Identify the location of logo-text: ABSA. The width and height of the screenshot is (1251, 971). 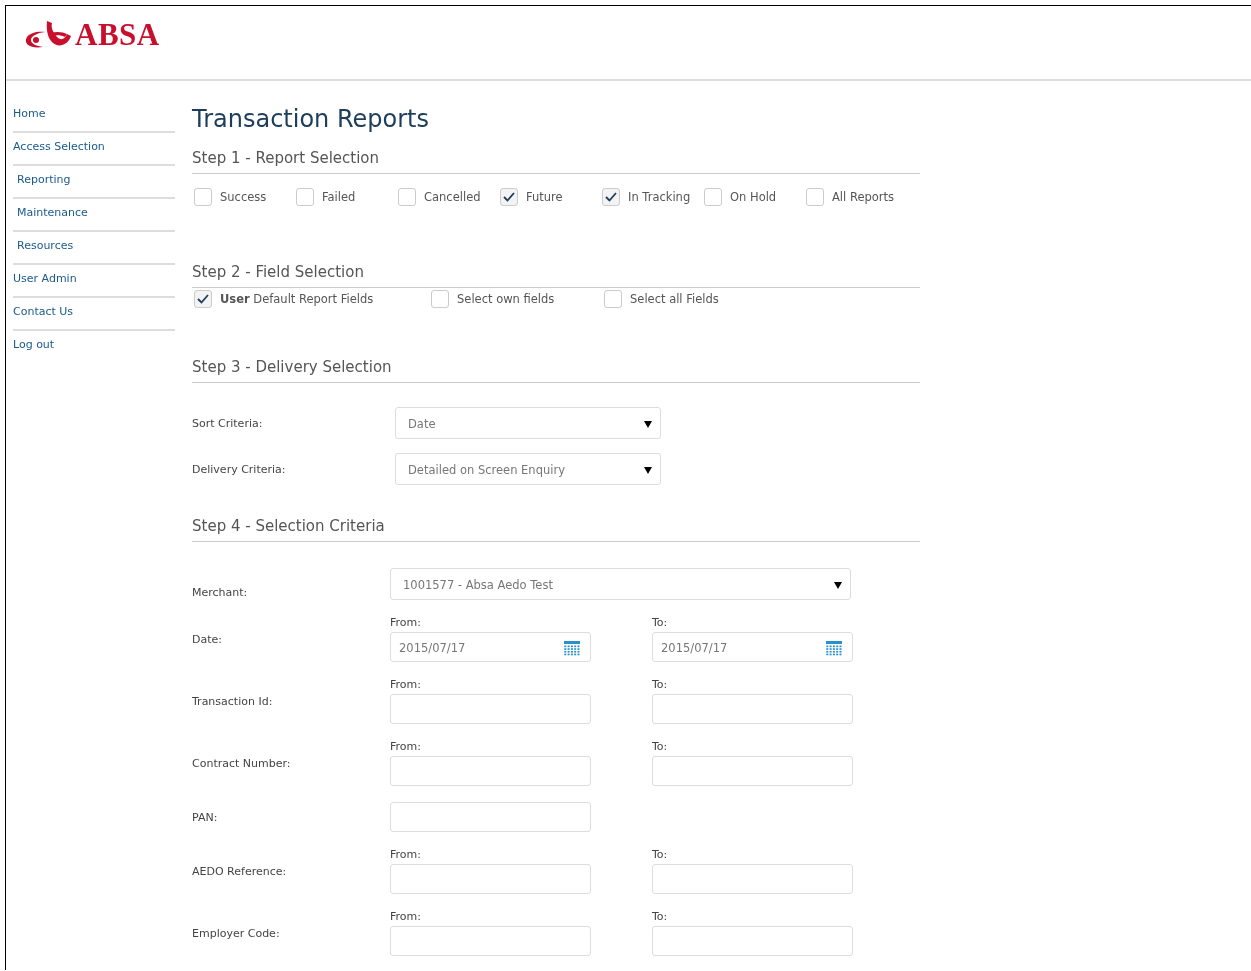
(117, 34).